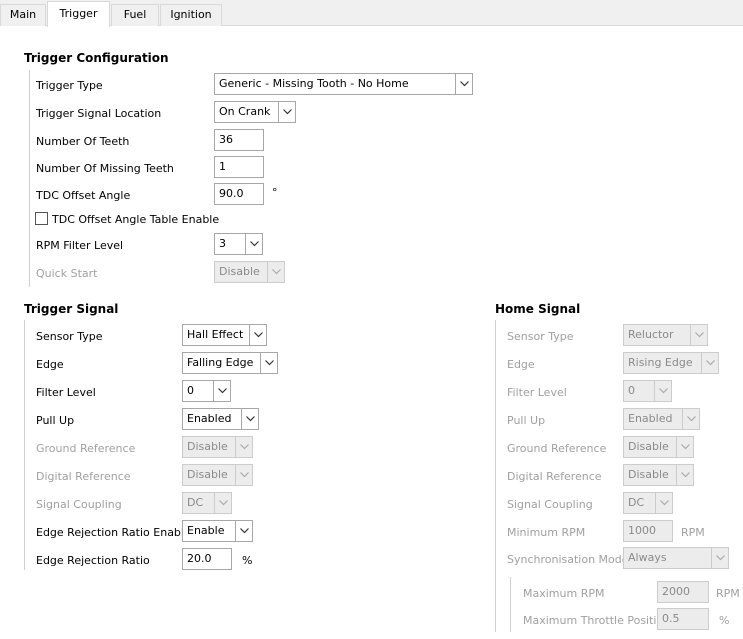 This screenshot has height=639, width=743. I want to click on minimum-rpm-label: Minimum RPM, so click(546, 532).